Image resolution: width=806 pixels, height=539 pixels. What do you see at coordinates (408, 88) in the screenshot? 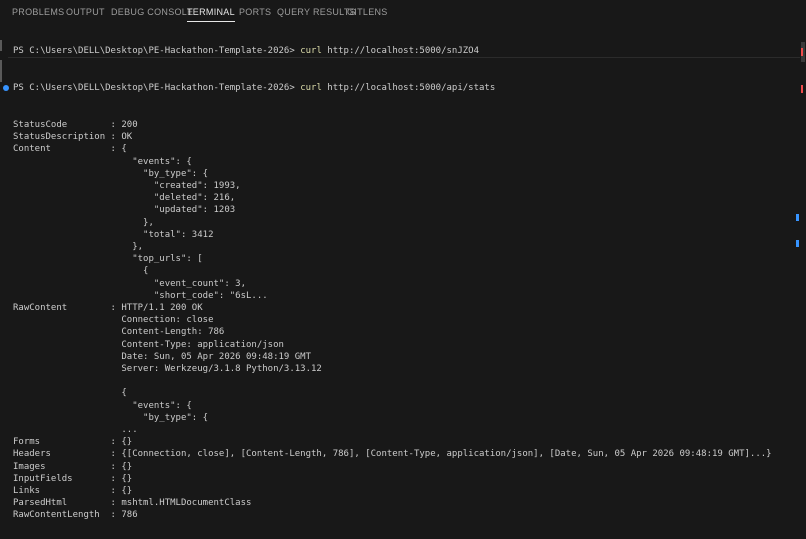
I see `command-argument: http://localhost:5000/api/stats` at bounding box center [408, 88].